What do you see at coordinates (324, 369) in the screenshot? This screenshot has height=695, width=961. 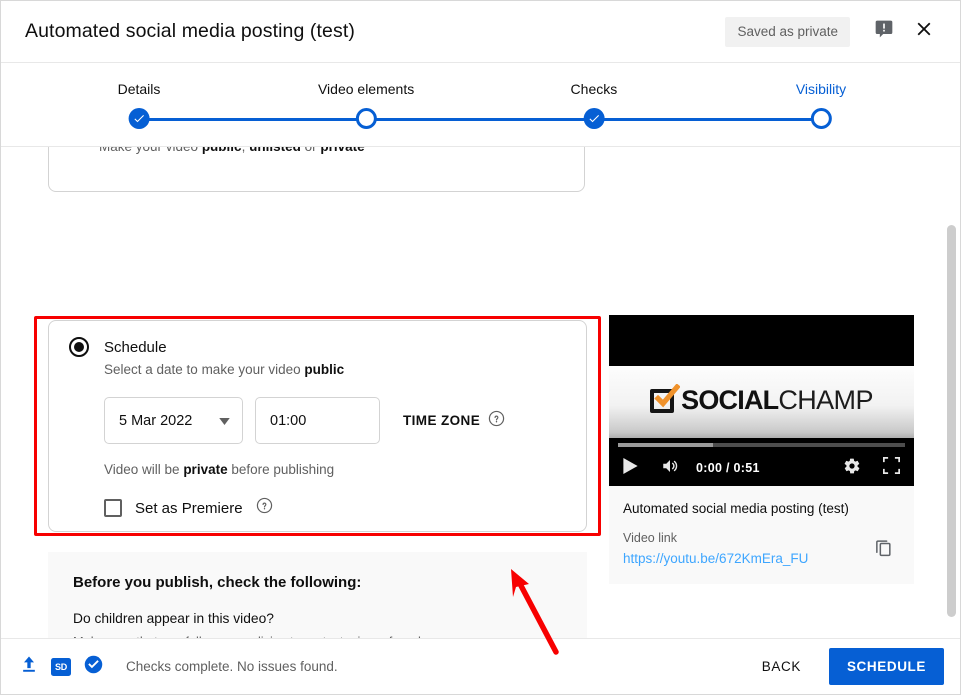 I see `schedule-subtitle-bold: public` at bounding box center [324, 369].